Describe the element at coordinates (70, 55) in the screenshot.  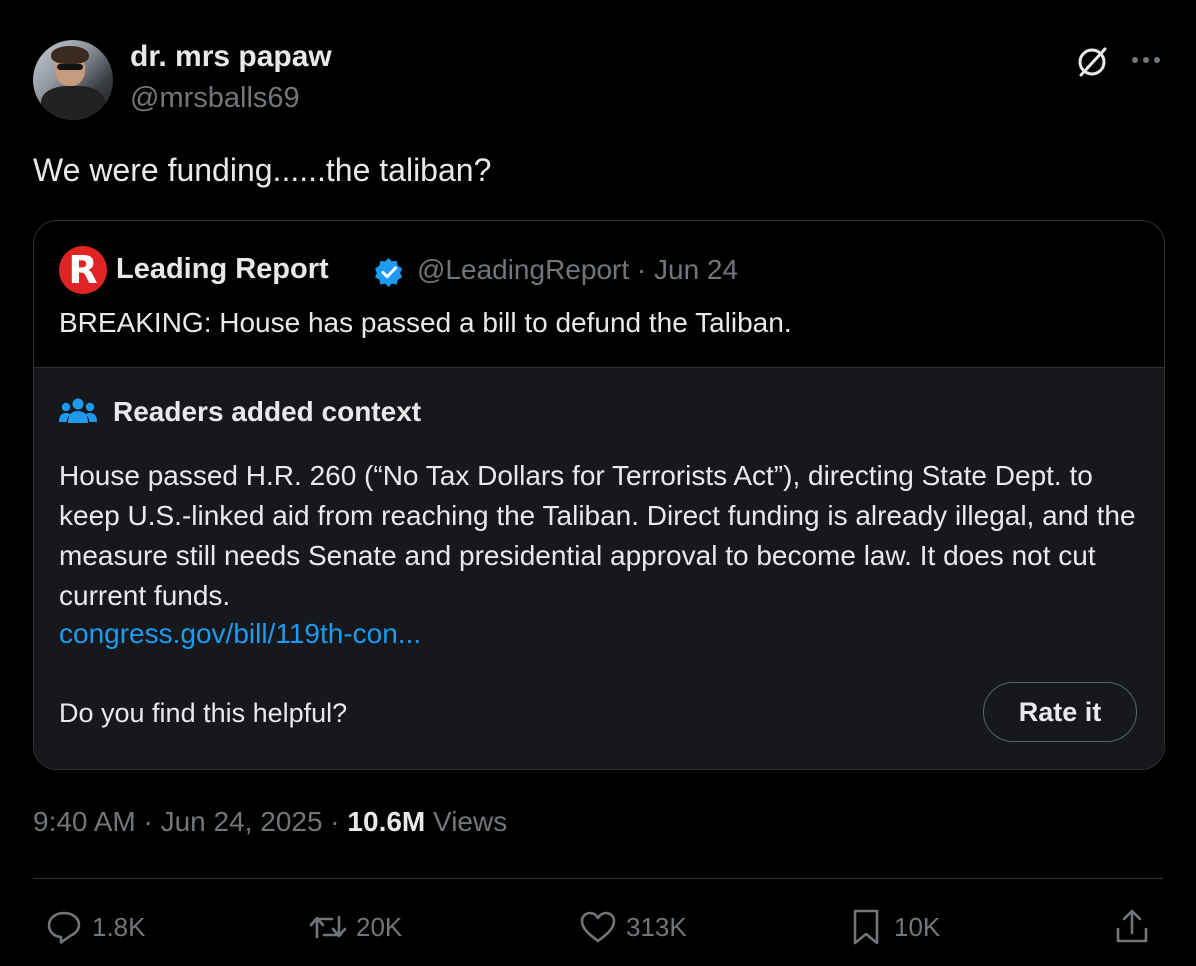
I see `avatar-hair` at that location.